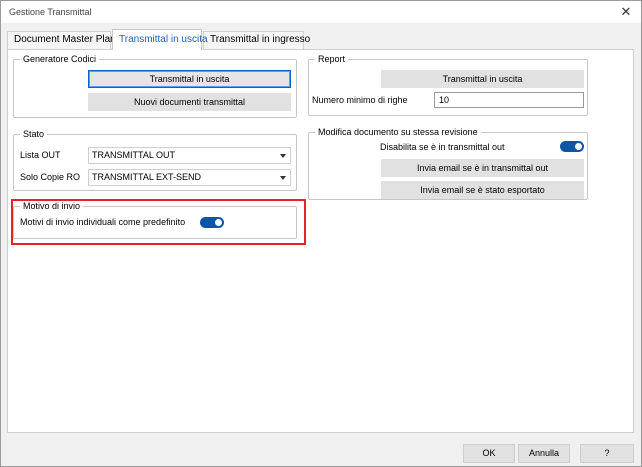 The width and height of the screenshot is (642, 467). Describe the element at coordinates (482, 190) in the screenshot. I see `invia-email-esportato-button: Invia email se è stato esportato` at that location.